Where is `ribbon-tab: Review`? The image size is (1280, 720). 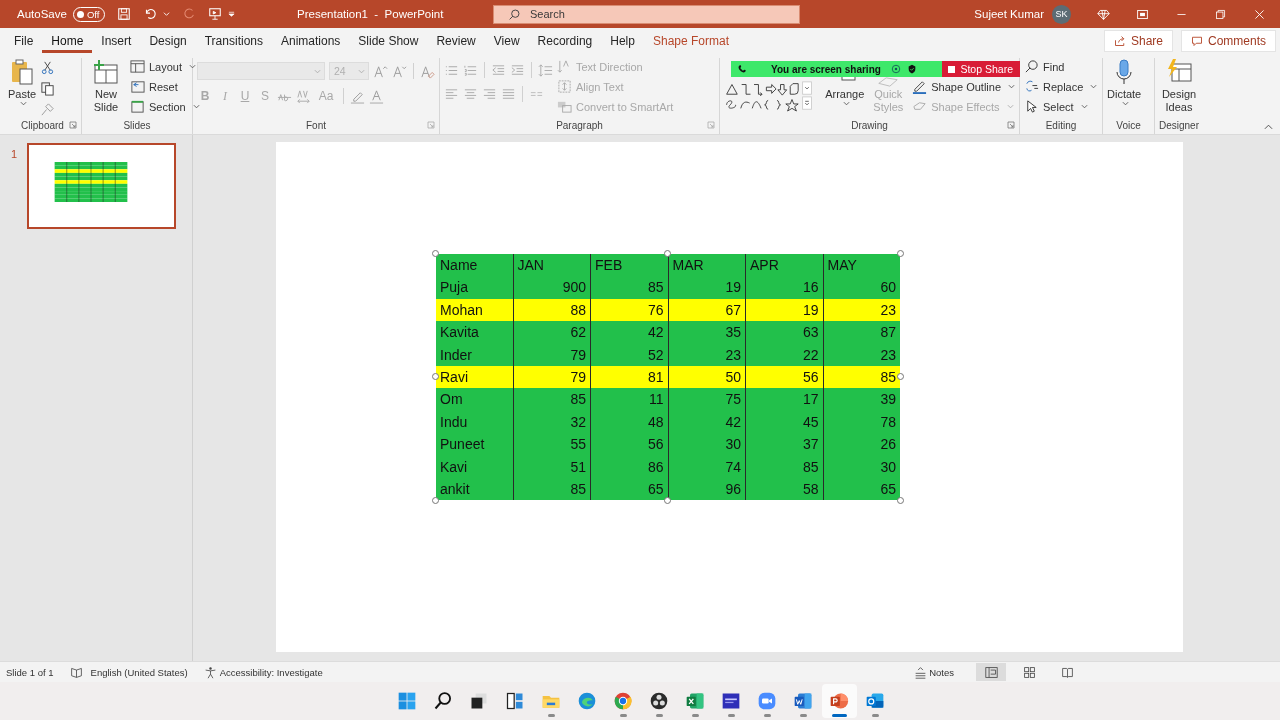
ribbon-tab: Review is located at coordinates (456, 41).